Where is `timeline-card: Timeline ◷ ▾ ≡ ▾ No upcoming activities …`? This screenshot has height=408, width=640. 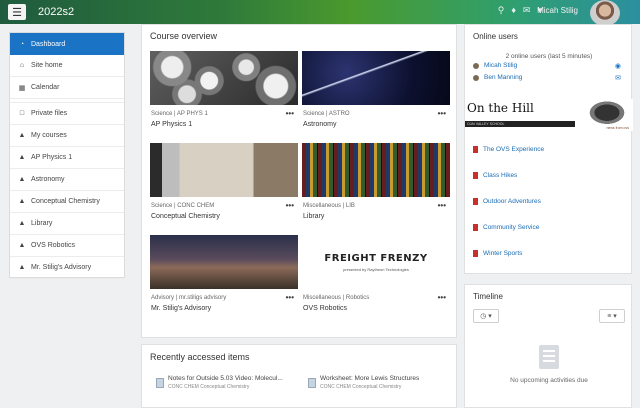 timeline-card: Timeline ◷ ▾ ≡ ▾ No upcoming activities … is located at coordinates (548, 346).